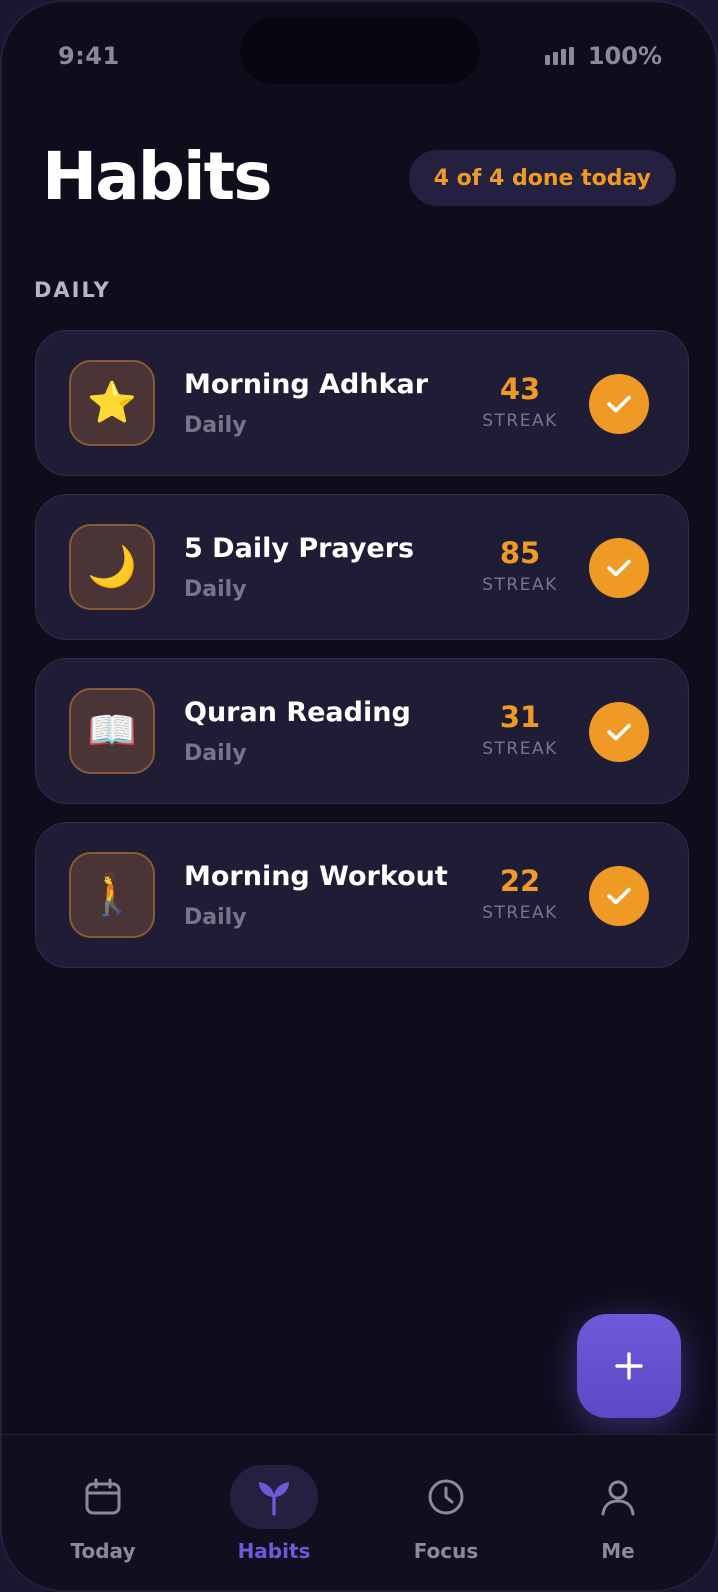 The height and width of the screenshot is (1592, 718). I want to click on habit-card: 🌙 5 Daily Prayers Daily 85 STREAK, so click(362, 567).